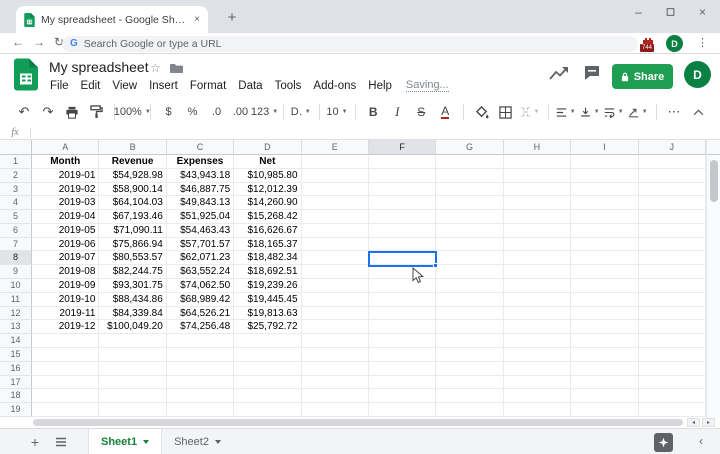 The height and width of the screenshot is (454, 720). I want to click on print-icon, so click(72, 112).